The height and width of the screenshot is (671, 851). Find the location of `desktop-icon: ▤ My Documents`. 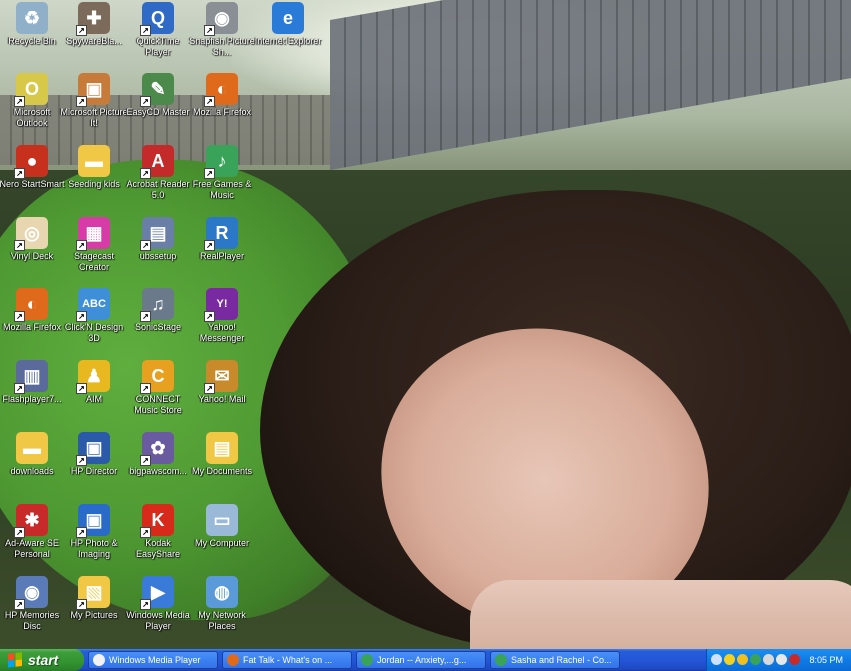

desktop-icon: ▤ My Documents is located at coordinates (222, 468).